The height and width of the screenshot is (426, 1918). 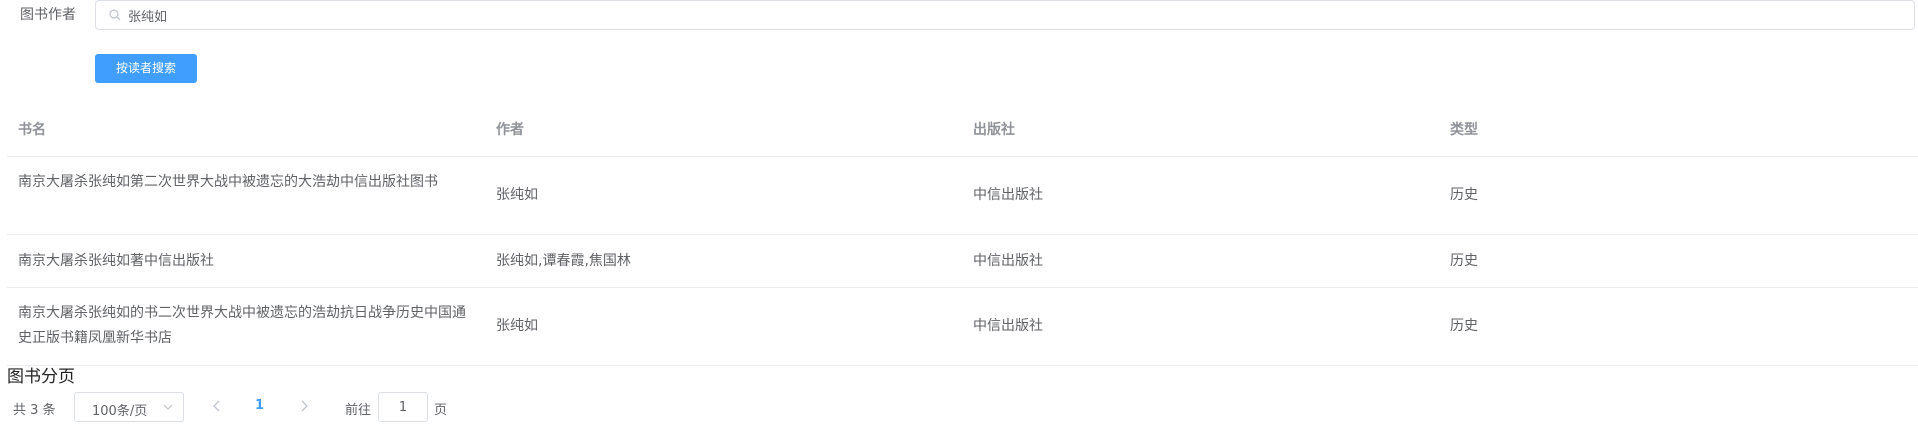 I want to click on goto-page-input, so click(x=403, y=407).